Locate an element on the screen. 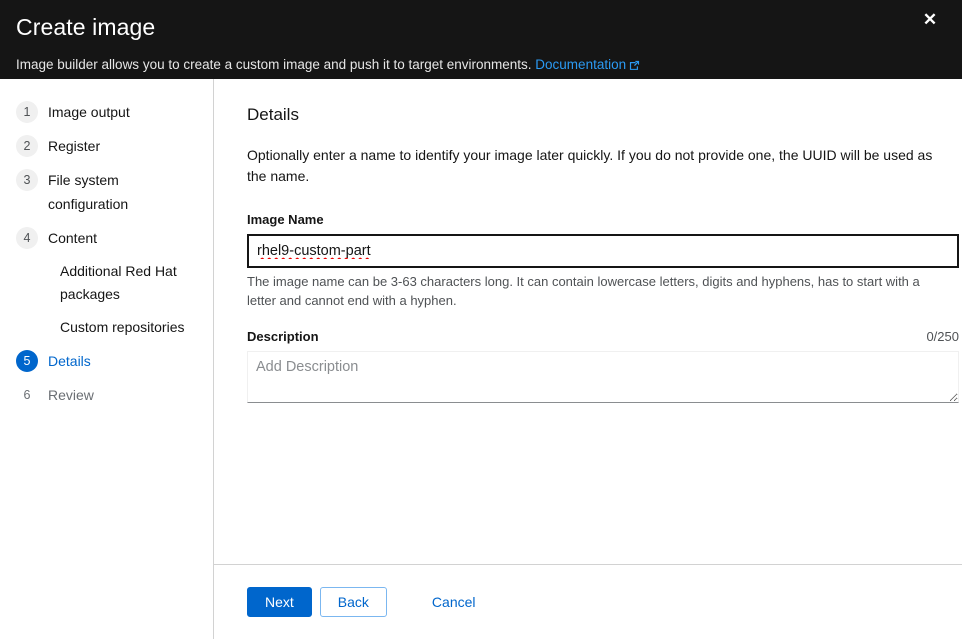  sidebar-subitem-label: Custom repositories is located at coordinates (122, 327).